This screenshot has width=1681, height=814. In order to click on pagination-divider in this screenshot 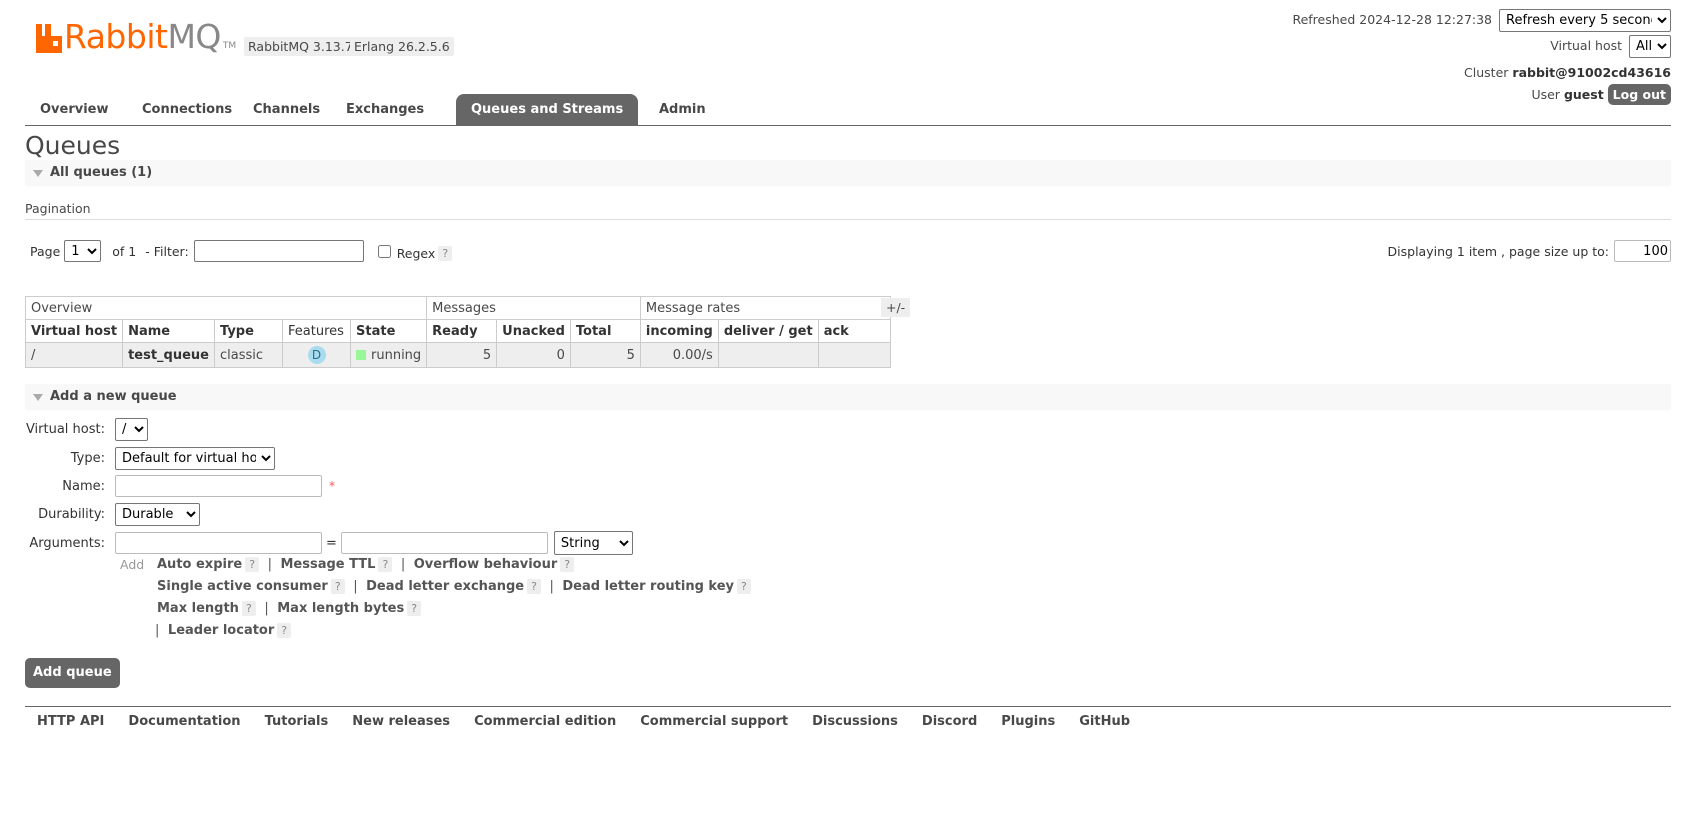, I will do `click(848, 219)`.